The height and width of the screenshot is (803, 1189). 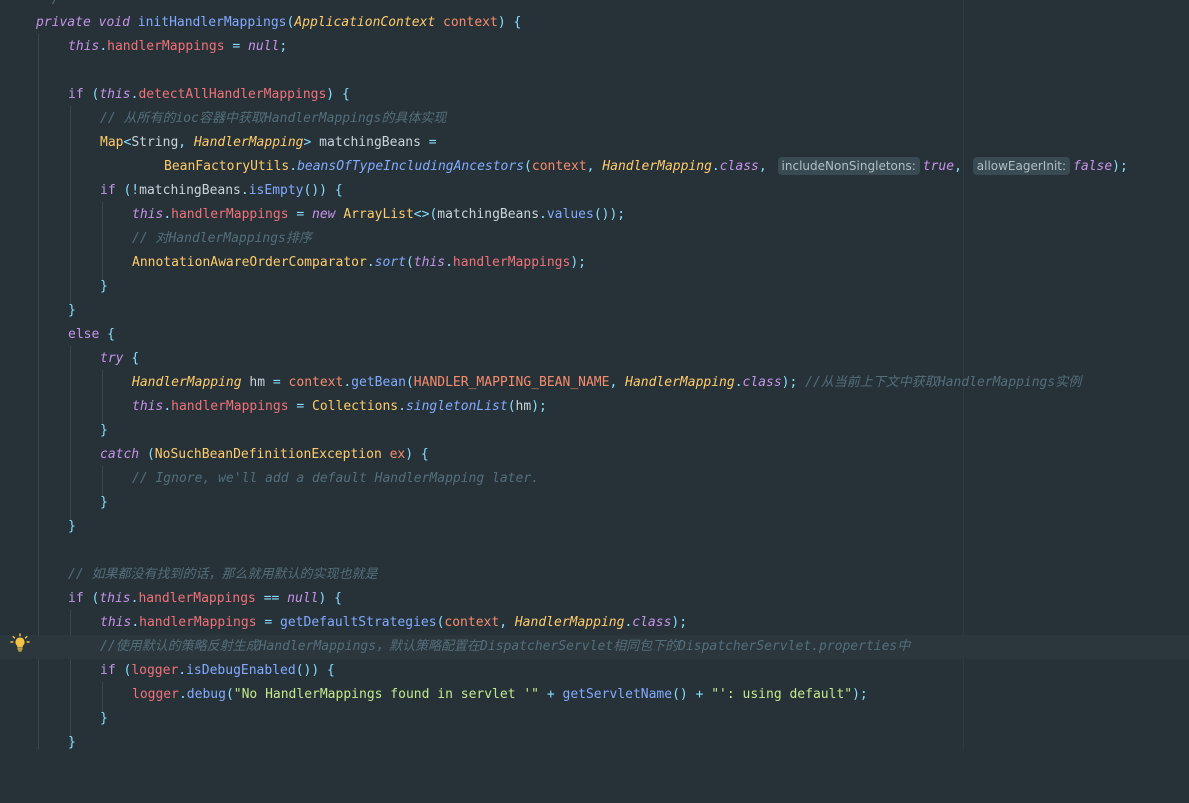 I want to click on method-call: getServletName, so click(x=617, y=694).